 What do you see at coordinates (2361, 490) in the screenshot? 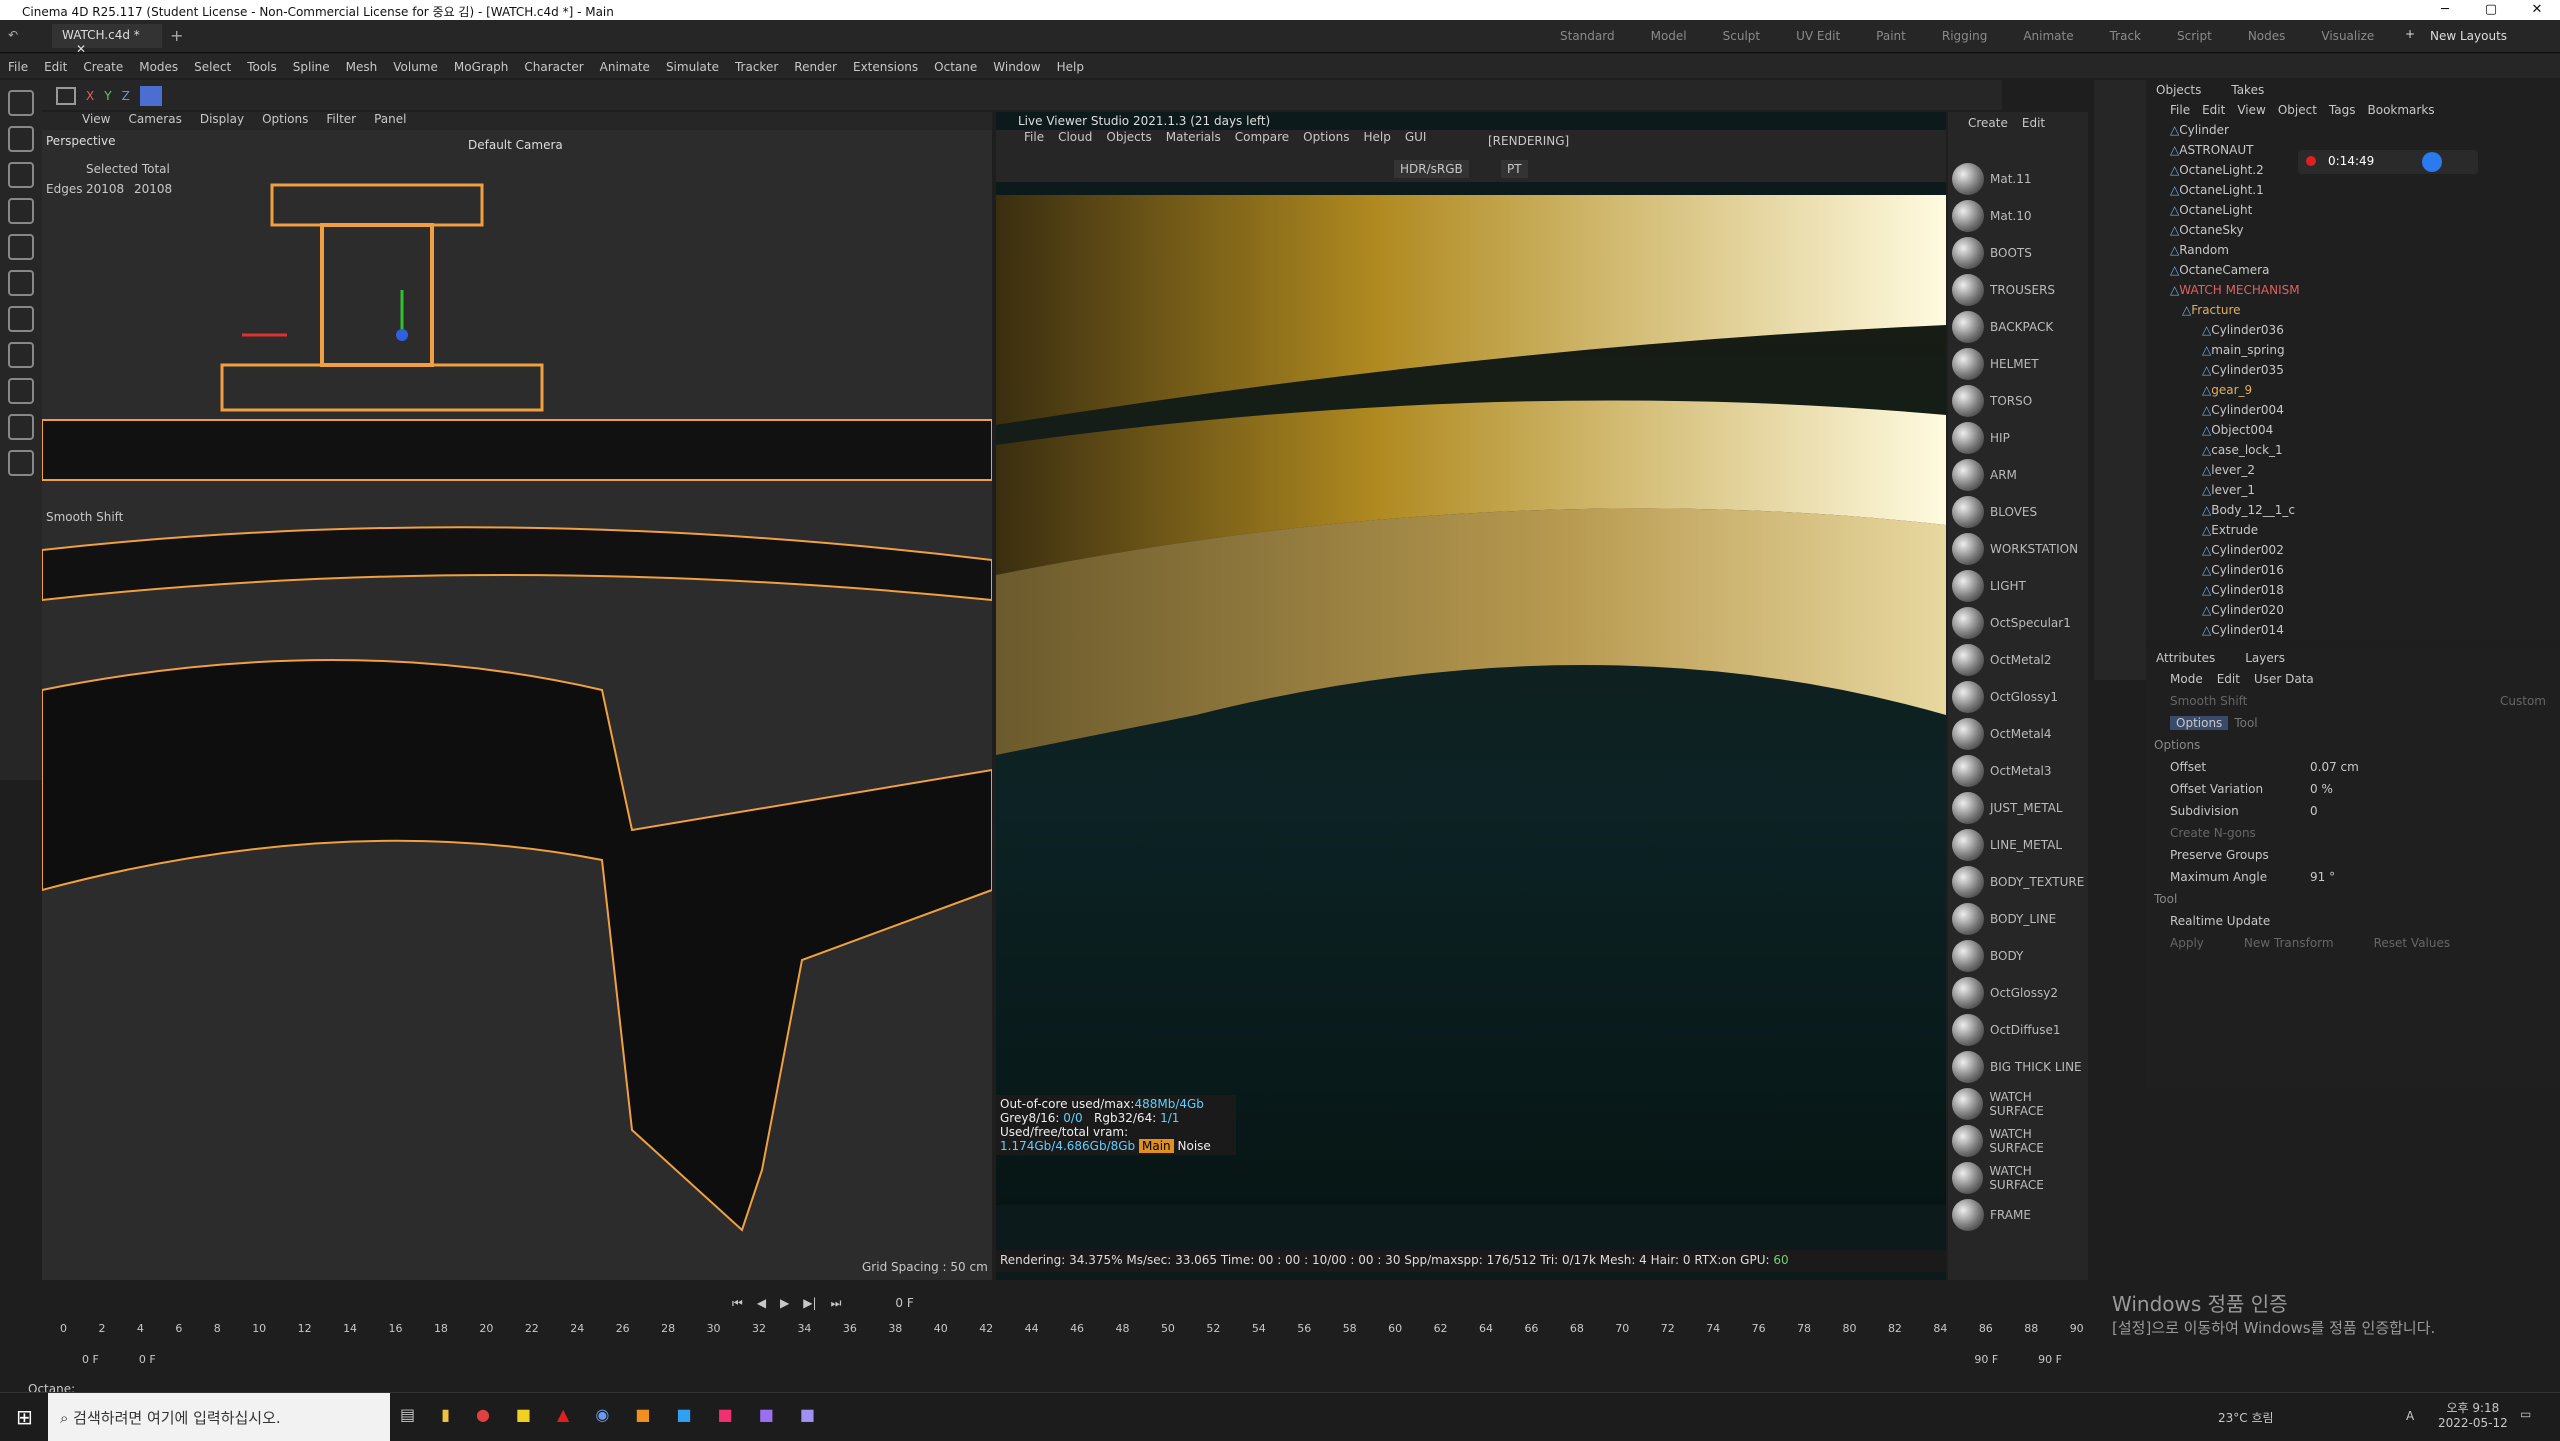
I see `object-row: △ lever_1` at bounding box center [2361, 490].